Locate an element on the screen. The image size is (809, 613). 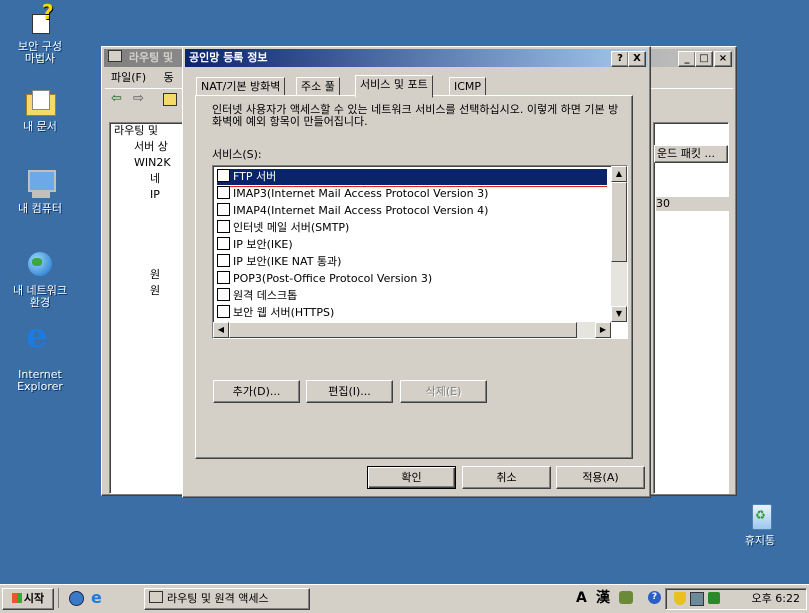
up-folder-icon is located at coordinates (170, 99).